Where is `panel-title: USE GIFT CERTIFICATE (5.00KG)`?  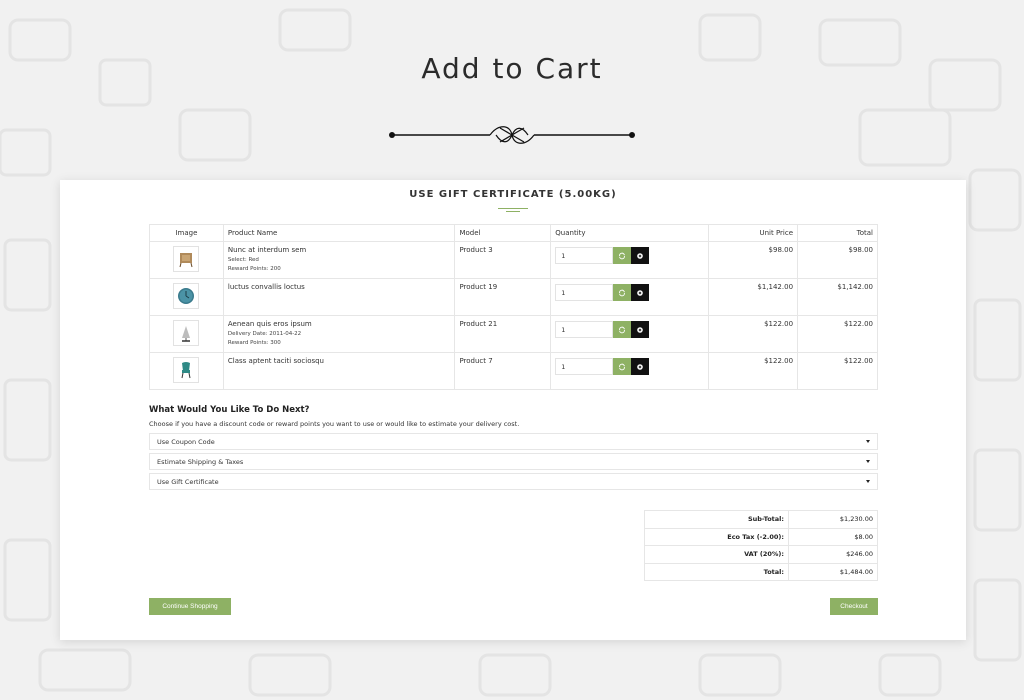
panel-title: USE GIFT CERTIFICATE (5.00KG) is located at coordinates (513, 194).